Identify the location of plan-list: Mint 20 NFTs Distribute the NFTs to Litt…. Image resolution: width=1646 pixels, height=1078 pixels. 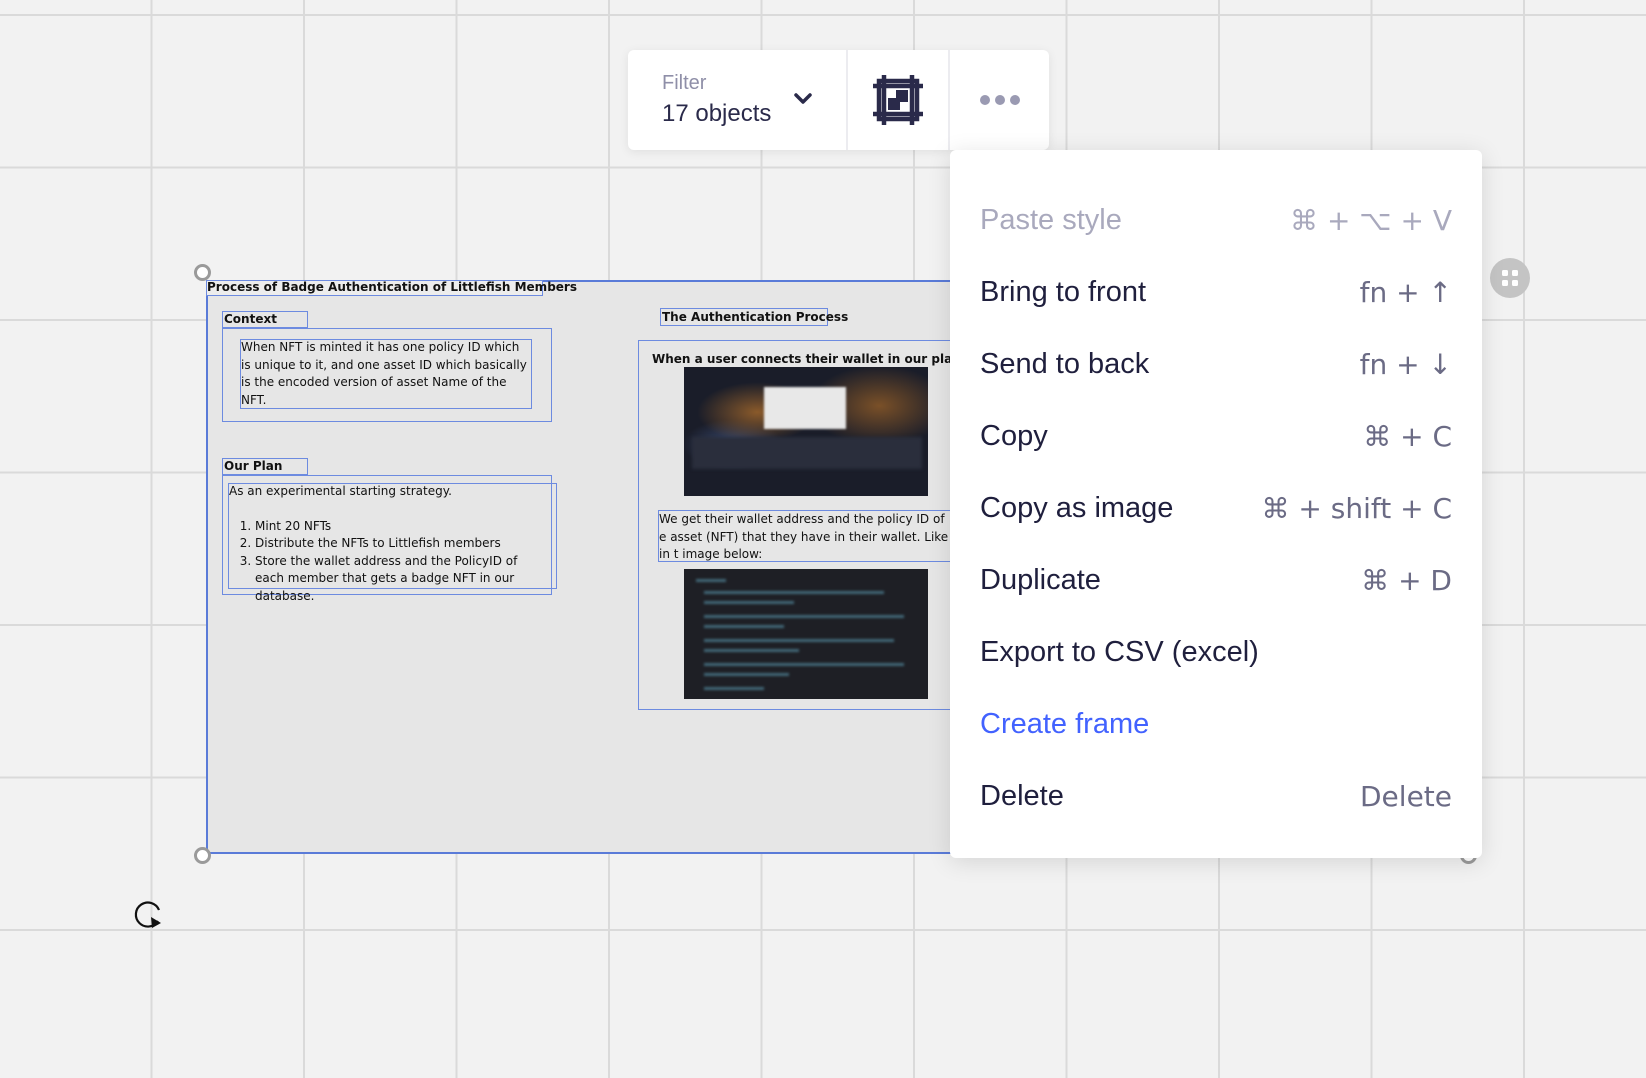
(384, 562).